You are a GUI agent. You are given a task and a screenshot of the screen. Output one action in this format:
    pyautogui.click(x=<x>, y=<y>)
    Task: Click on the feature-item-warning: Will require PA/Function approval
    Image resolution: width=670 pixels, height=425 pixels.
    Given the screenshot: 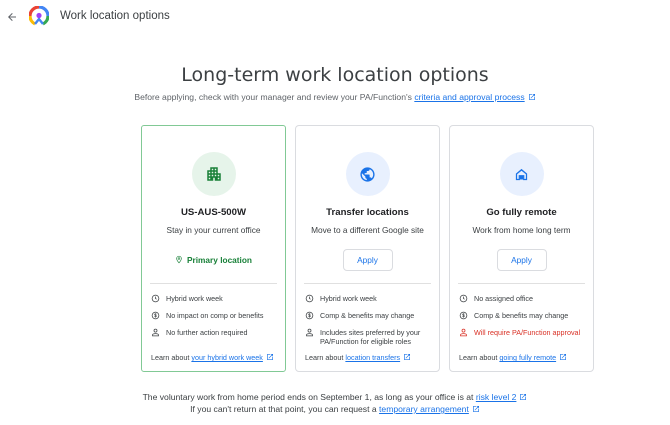 What is the action you would take?
    pyautogui.click(x=523, y=332)
    